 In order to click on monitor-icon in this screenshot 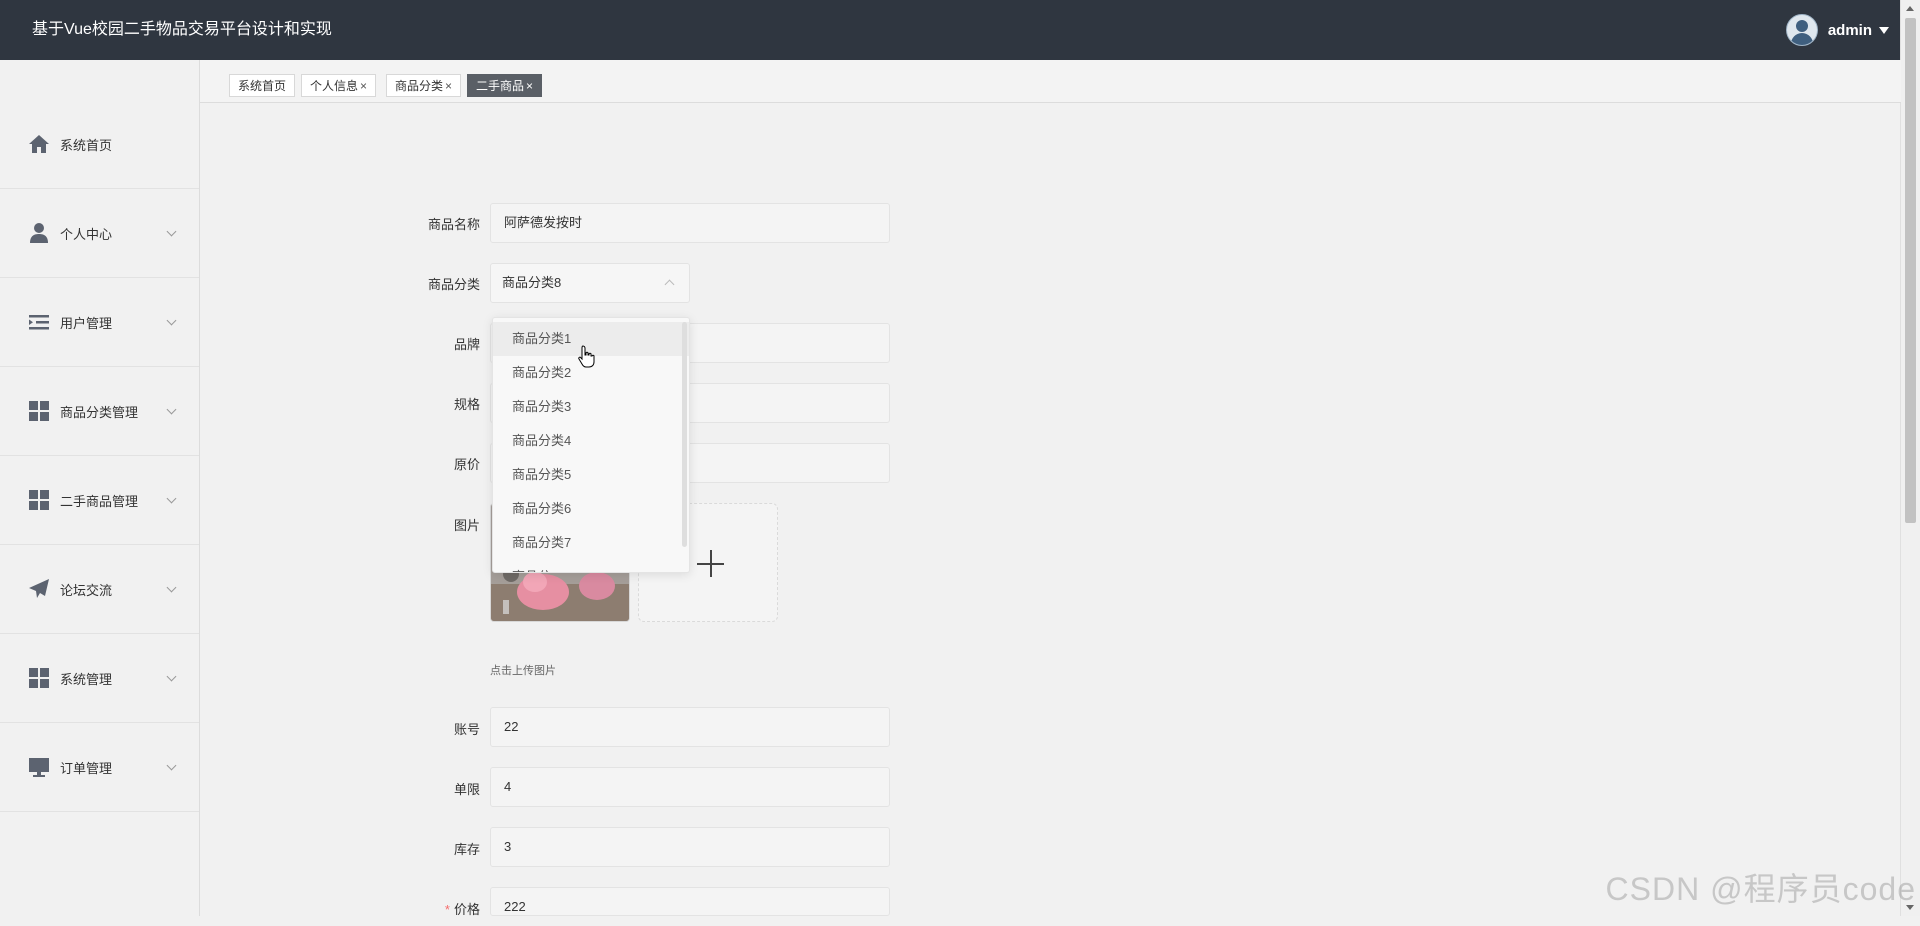, I will do `click(39, 767)`.